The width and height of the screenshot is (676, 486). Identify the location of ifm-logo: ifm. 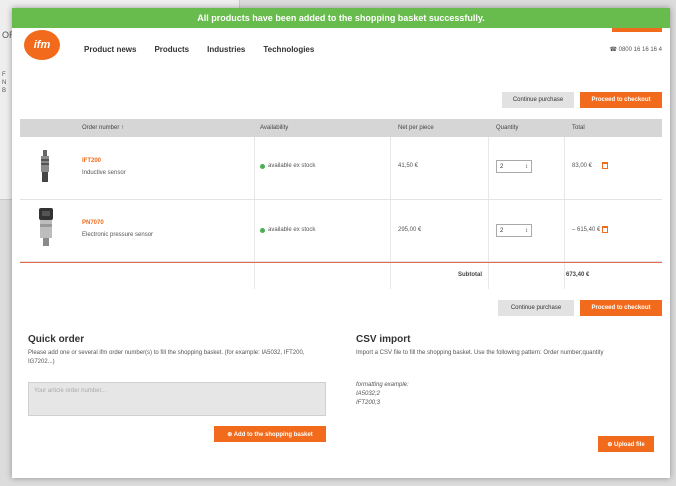
(42, 45).